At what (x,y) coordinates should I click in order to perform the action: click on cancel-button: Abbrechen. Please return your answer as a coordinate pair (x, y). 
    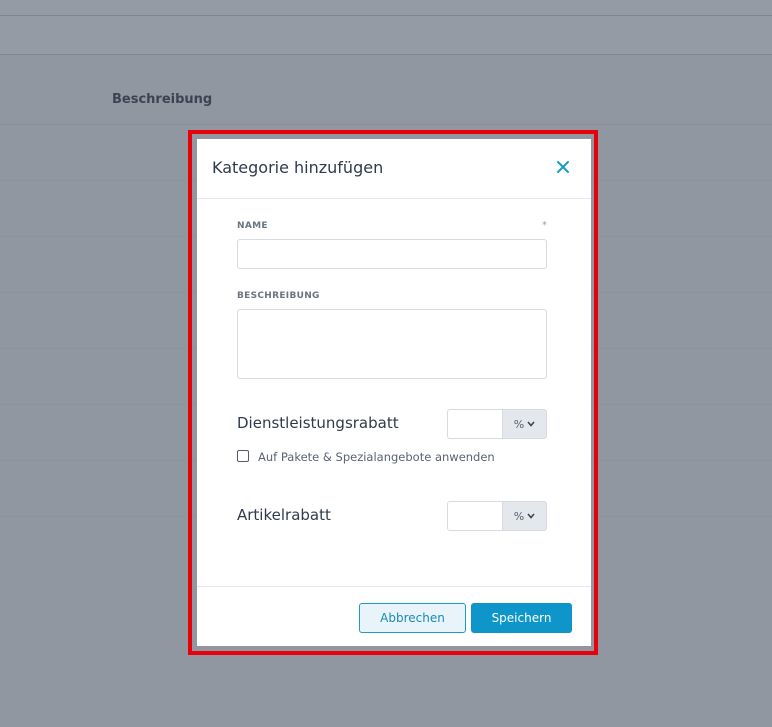
    Looking at the image, I should click on (412, 618).